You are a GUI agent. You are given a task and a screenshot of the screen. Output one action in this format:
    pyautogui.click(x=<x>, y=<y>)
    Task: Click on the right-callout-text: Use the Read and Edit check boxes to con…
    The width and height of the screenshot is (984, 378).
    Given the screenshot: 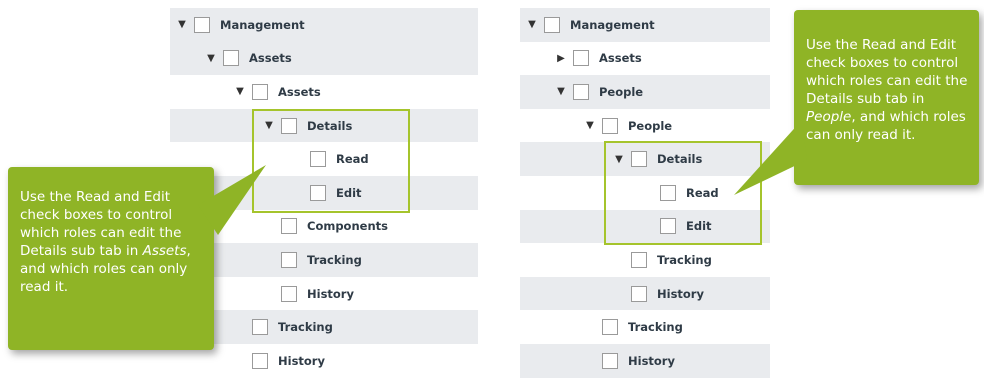 What is the action you would take?
    pyautogui.click(x=888, y=90)
    